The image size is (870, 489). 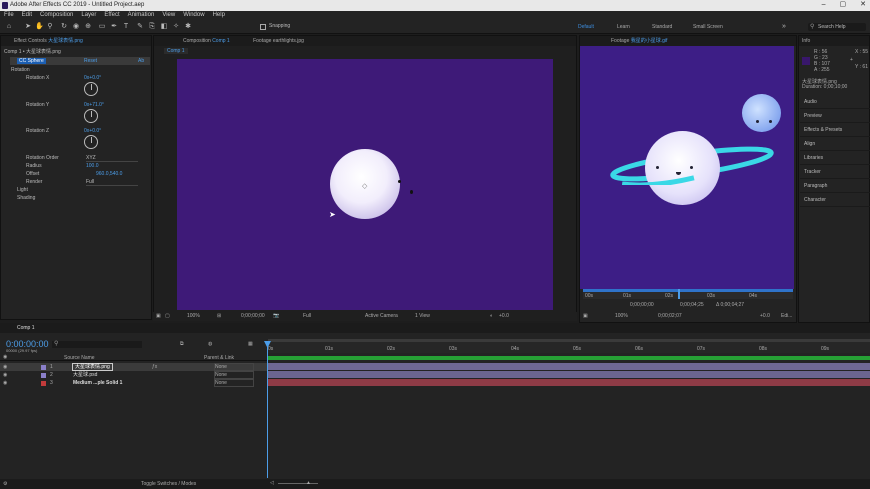 I want to click on panel-align: Align, so click(x=835, y=144).